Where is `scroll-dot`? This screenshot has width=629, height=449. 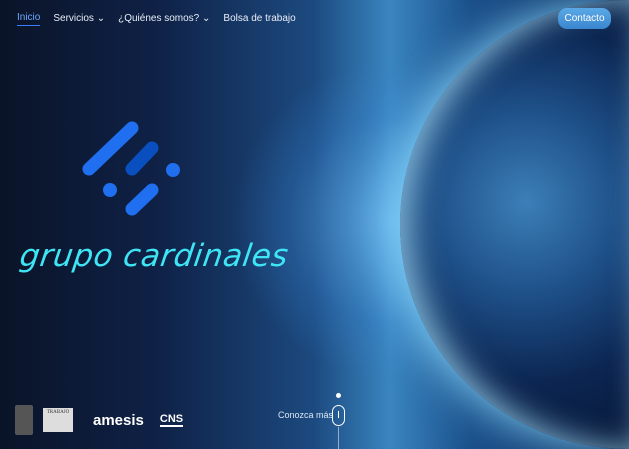 scroll-dot is located at coordinates (338, 395).